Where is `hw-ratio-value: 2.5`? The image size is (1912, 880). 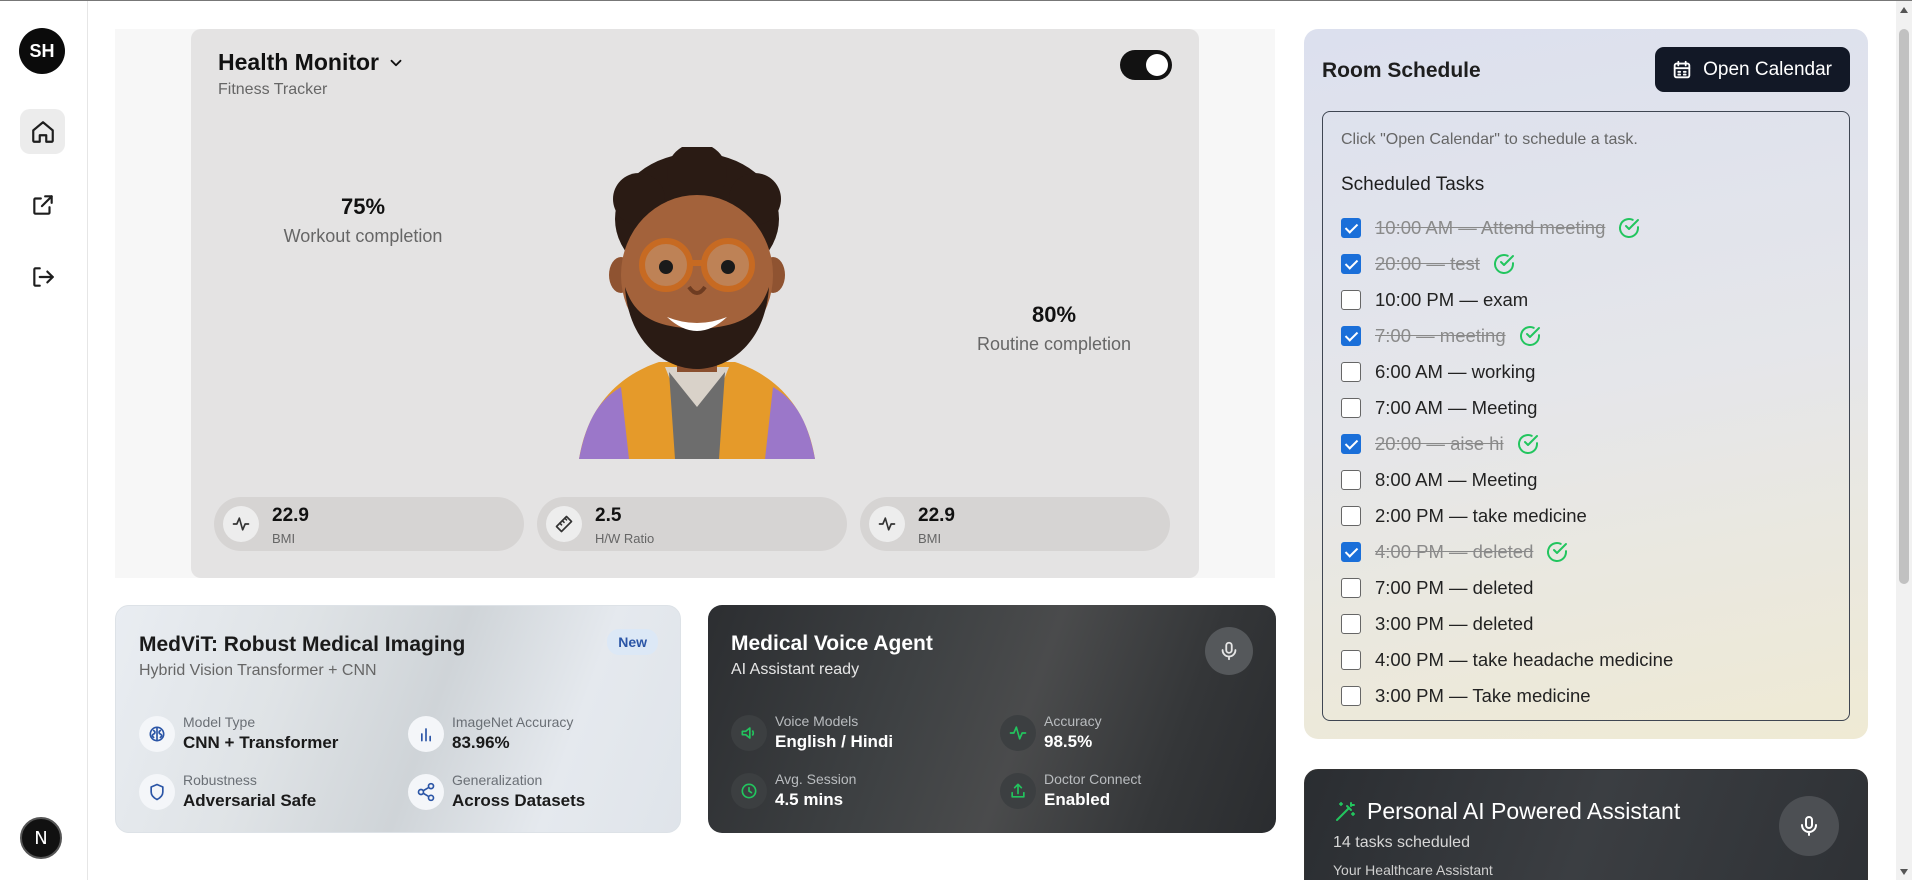
hw-ratio-value: 2.5 is located at coordinates (608, 515).